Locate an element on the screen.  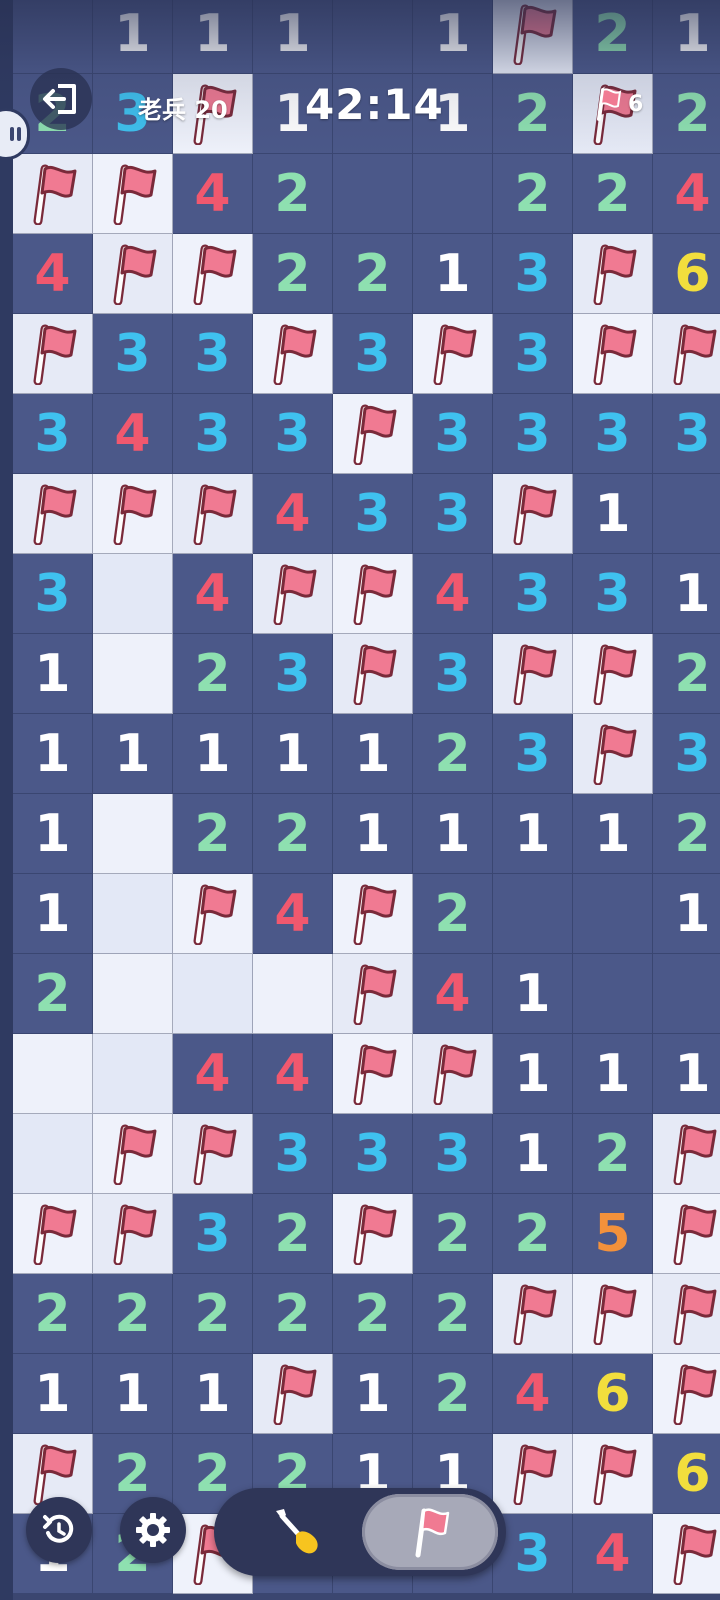
exit-button is located at coordinates (61, 99).